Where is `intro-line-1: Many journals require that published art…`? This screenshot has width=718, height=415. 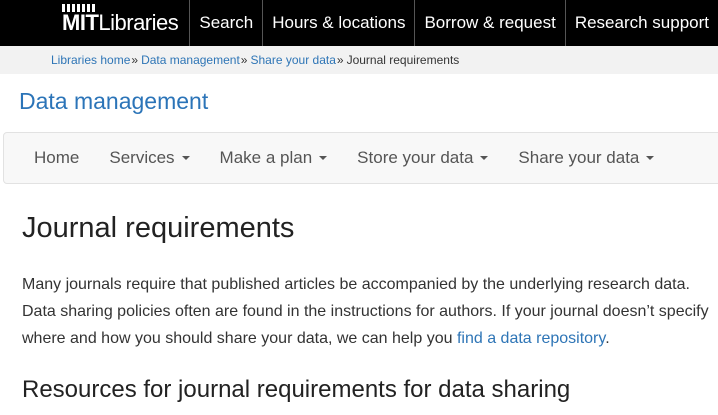 intro-line-1: Many journals require that published art… is located at coordinates (356, 284).